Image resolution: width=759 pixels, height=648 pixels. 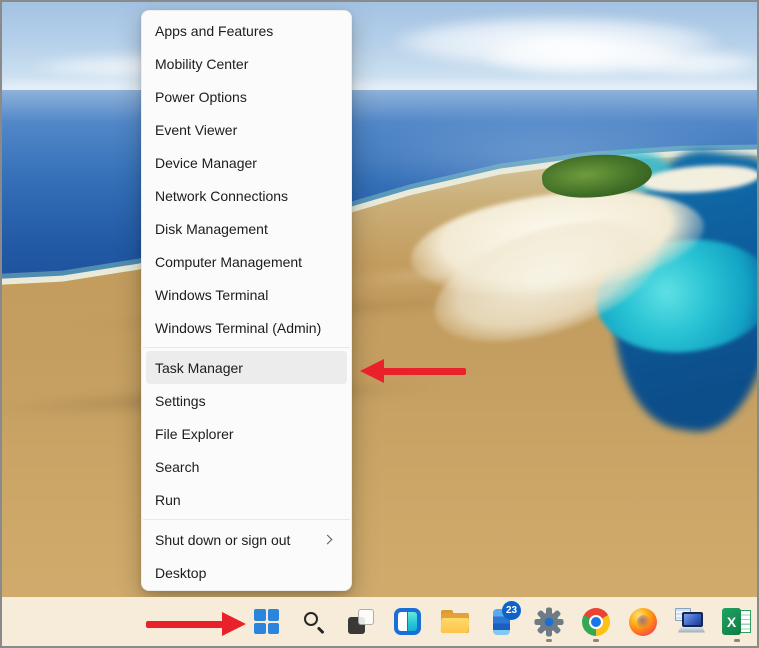 I want to click on taskbar: 23 X, so click(x=379, y=621).